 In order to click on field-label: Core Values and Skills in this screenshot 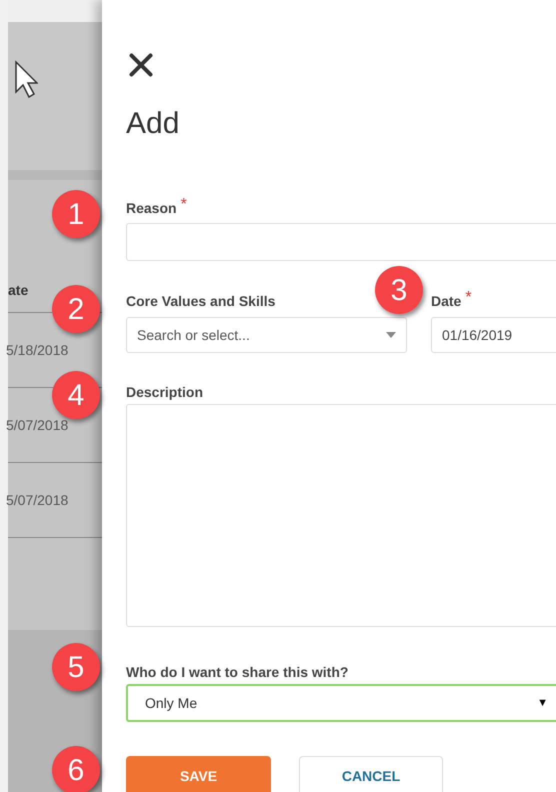, I will do `click(201, 301)`.